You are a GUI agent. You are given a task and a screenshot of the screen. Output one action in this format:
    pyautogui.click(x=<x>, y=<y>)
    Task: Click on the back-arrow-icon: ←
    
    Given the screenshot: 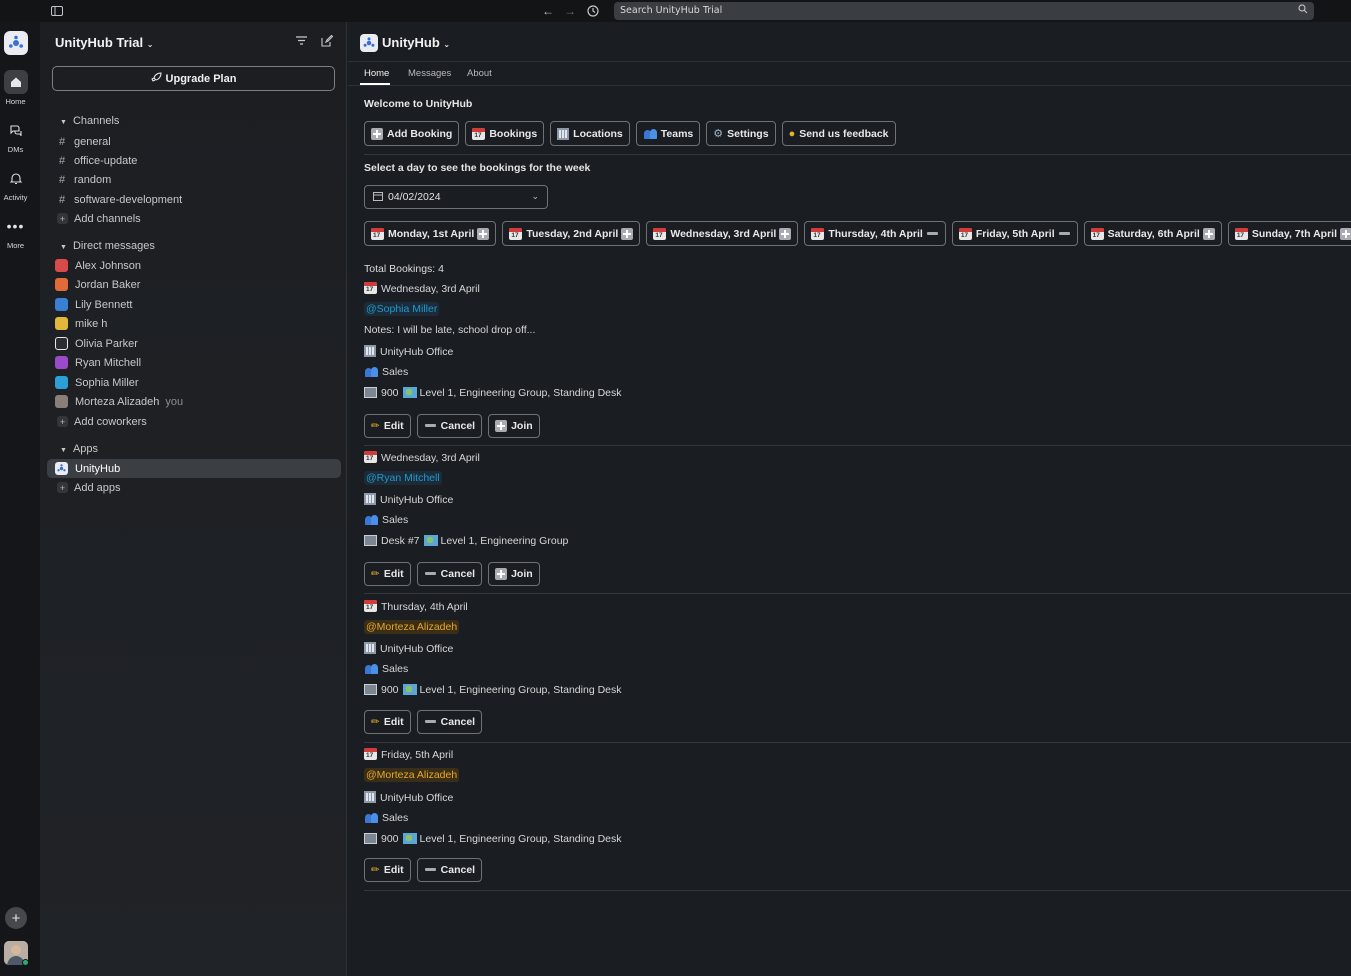 What is the action you would take?
    pyautogui.click(x=548, y=11)
    